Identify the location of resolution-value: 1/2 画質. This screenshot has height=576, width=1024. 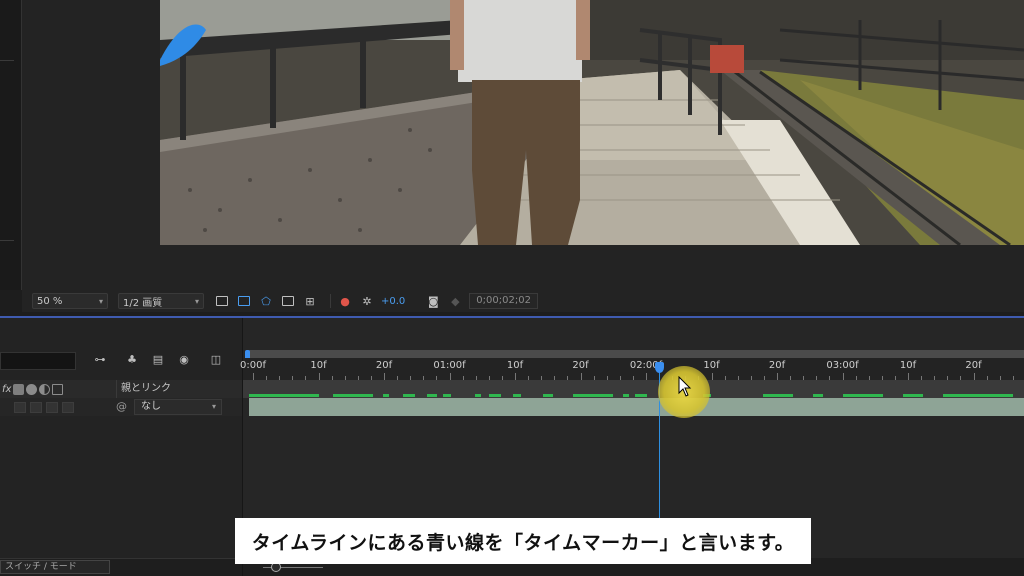
(143, 303).